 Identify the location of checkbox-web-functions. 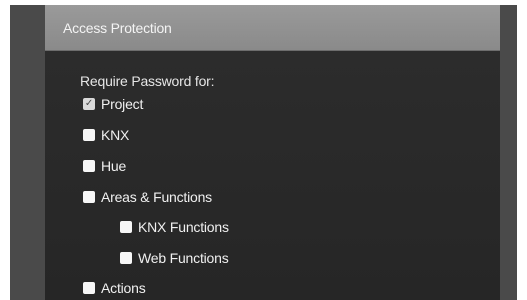
(126, 258).